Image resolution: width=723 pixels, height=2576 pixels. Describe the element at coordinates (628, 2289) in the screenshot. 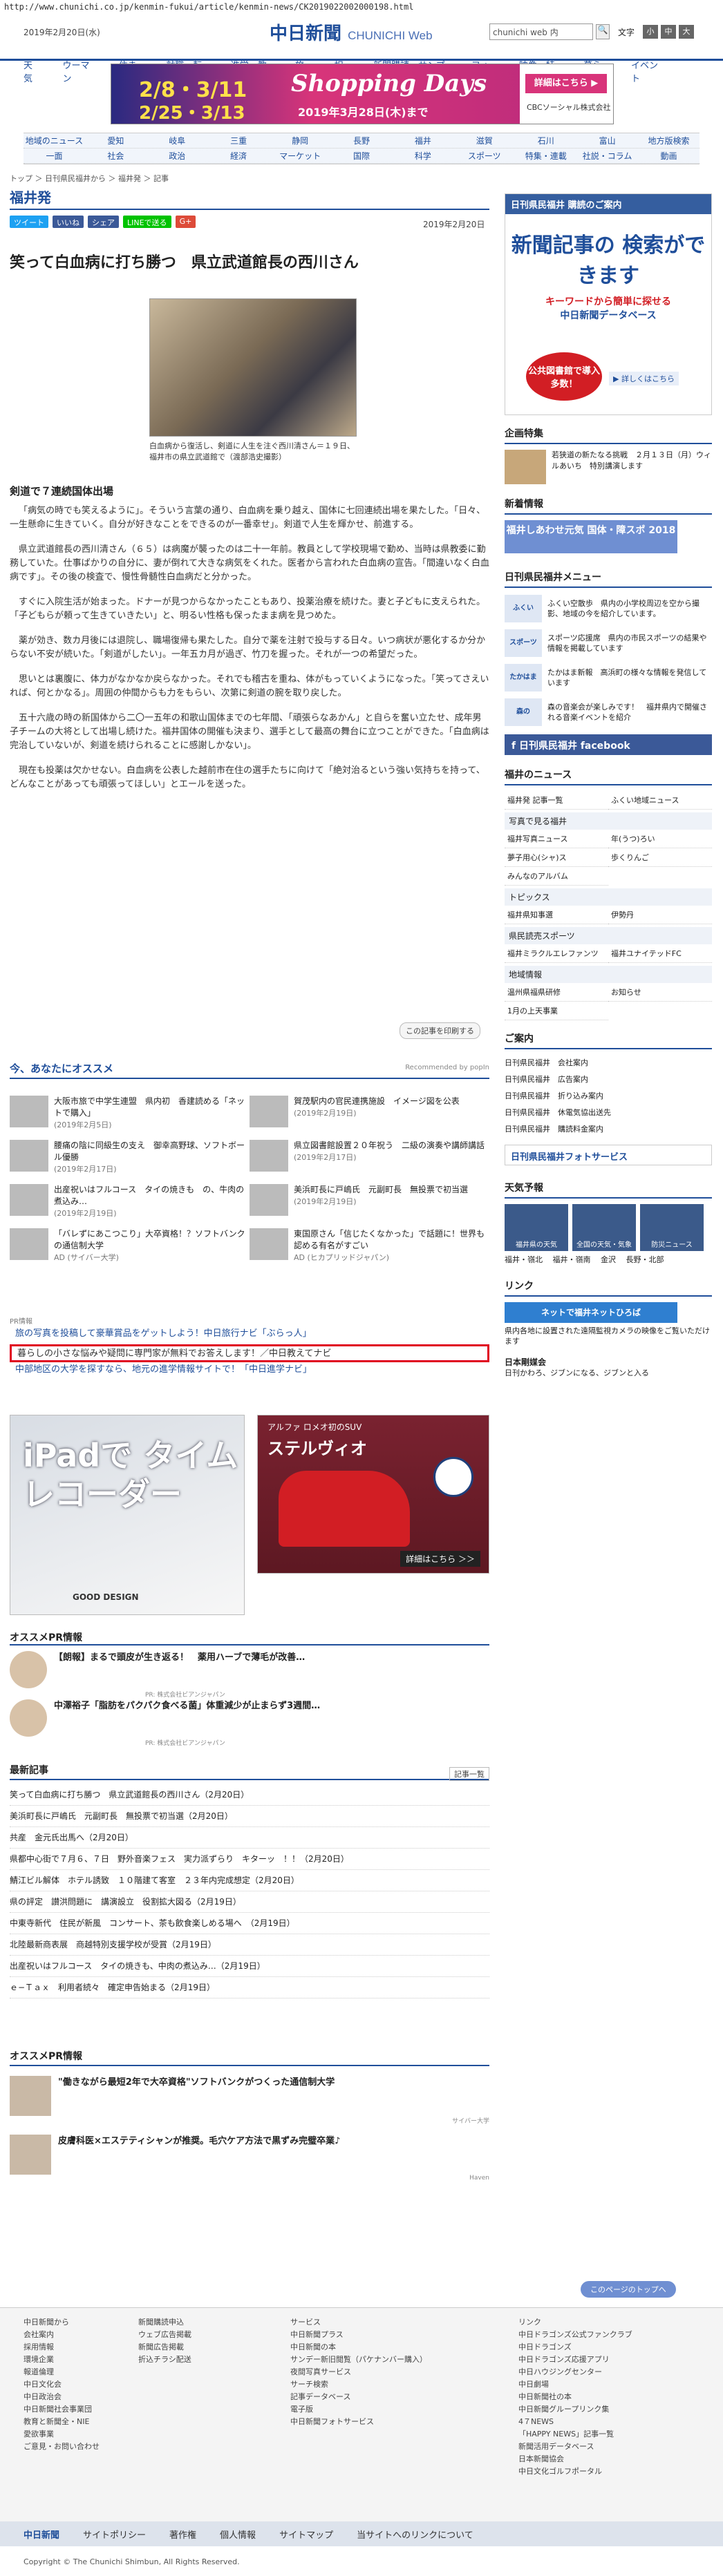

I see `page-top-button: このページのトップへ` at that location.